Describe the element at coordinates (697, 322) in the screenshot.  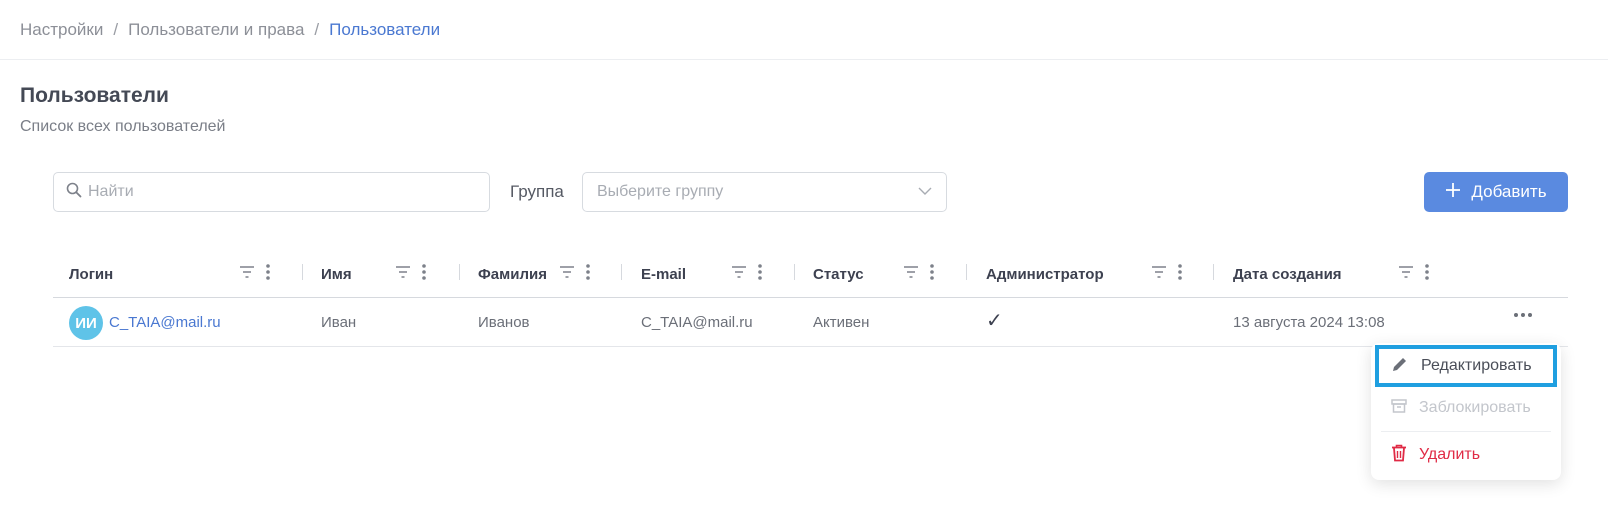
I see `cell-email: C_TAIA@mail.ru` at that location.